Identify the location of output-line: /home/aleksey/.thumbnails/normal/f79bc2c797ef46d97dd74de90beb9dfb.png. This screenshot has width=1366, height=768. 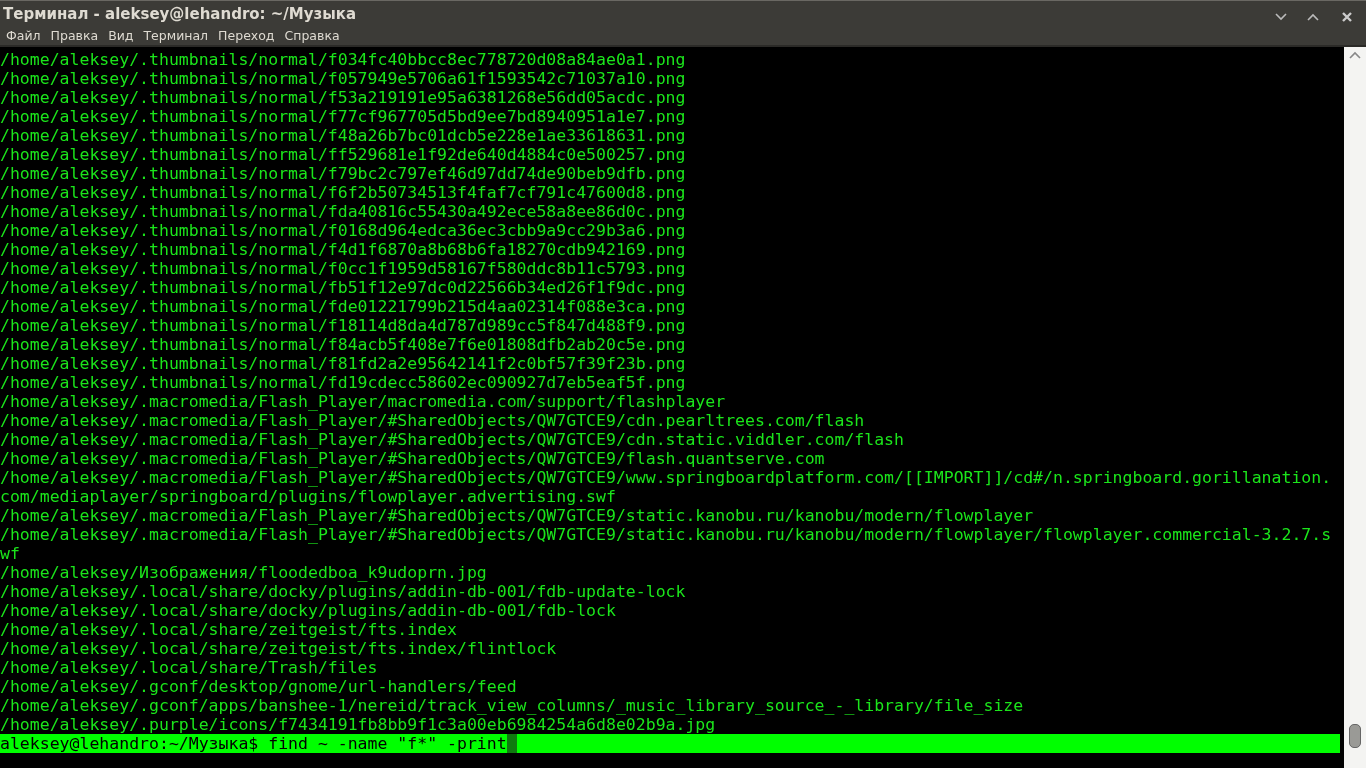
(343, 173).